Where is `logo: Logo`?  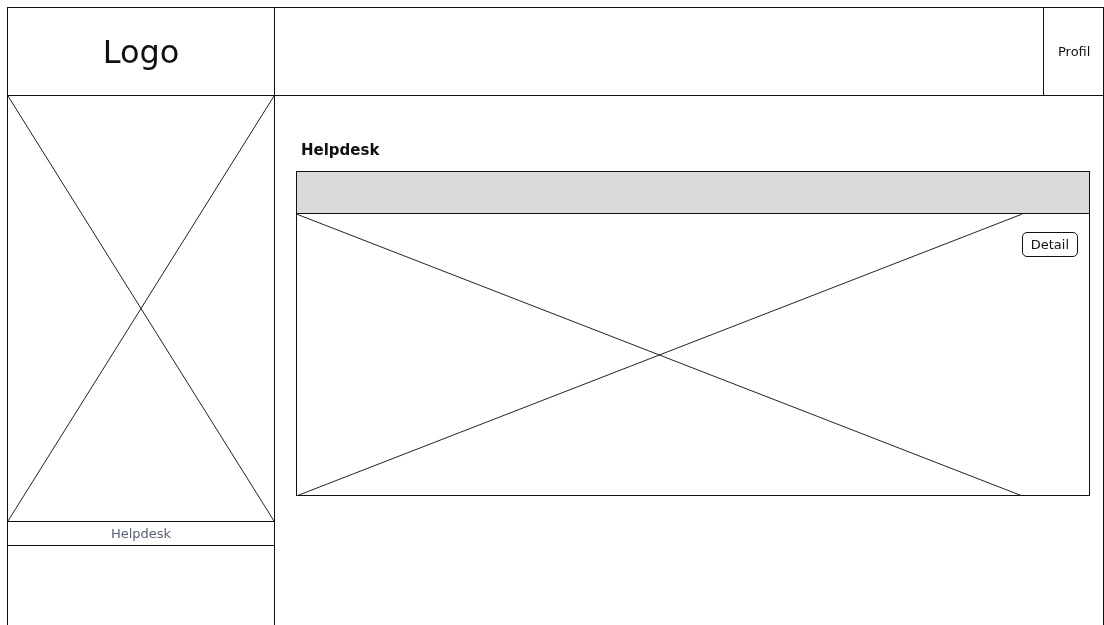 logo: Logo is located at coordinates (141, 51).